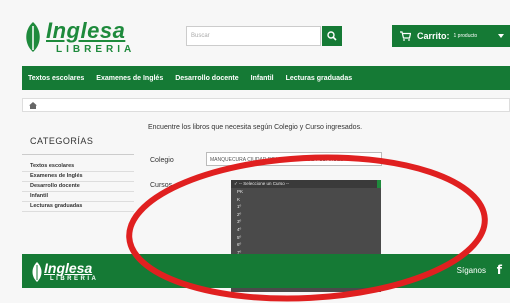 This screenshot has height=303, width=510. I want to click on sidebar-item-desarrollo-docente: Desarrollo docente, so click(78, 187).